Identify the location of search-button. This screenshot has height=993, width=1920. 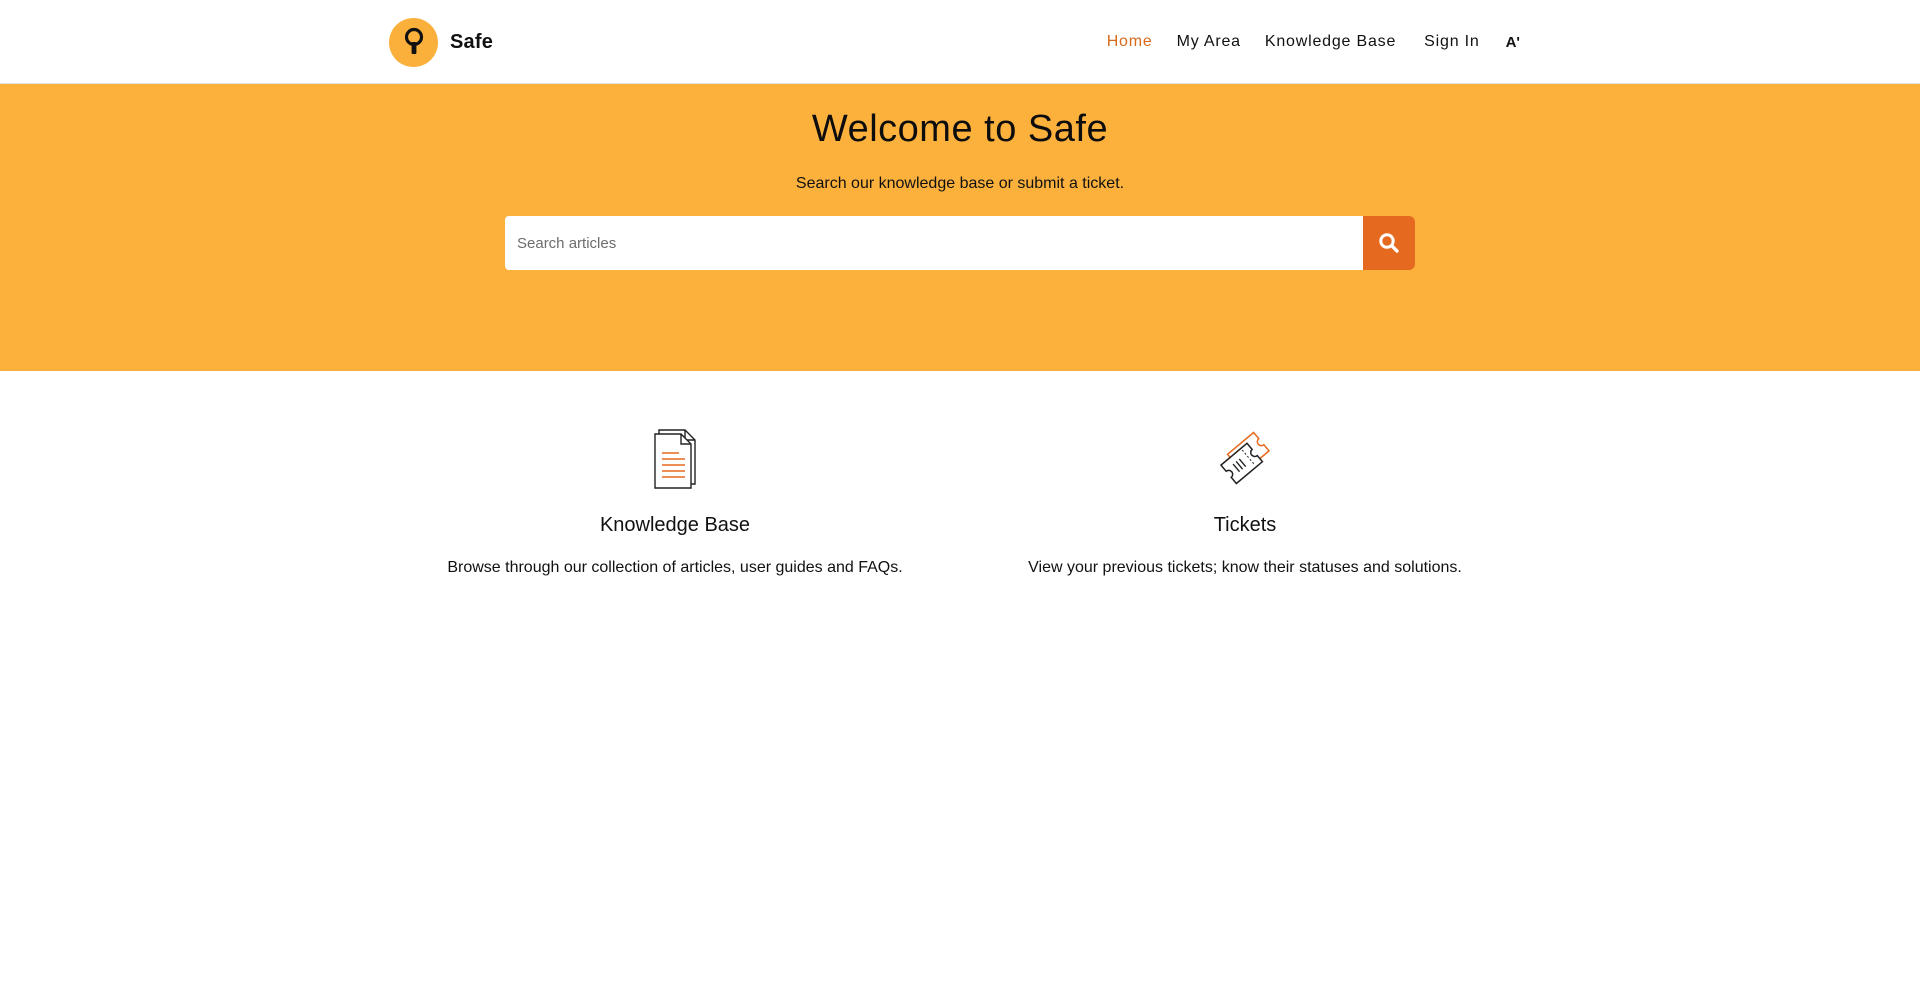
(1389, 243).